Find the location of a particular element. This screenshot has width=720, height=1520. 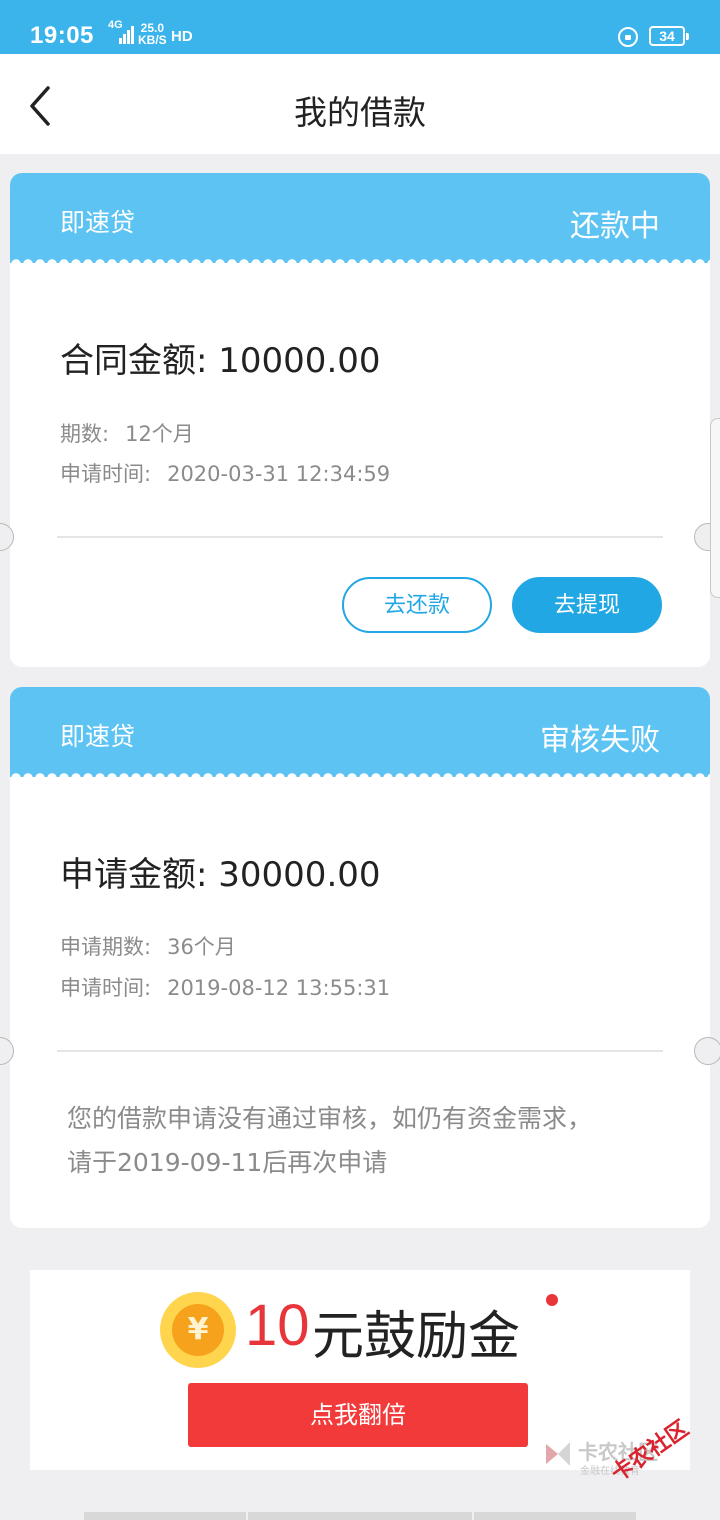

amount-value: 30000.00 is located at coordinates (299, 875).